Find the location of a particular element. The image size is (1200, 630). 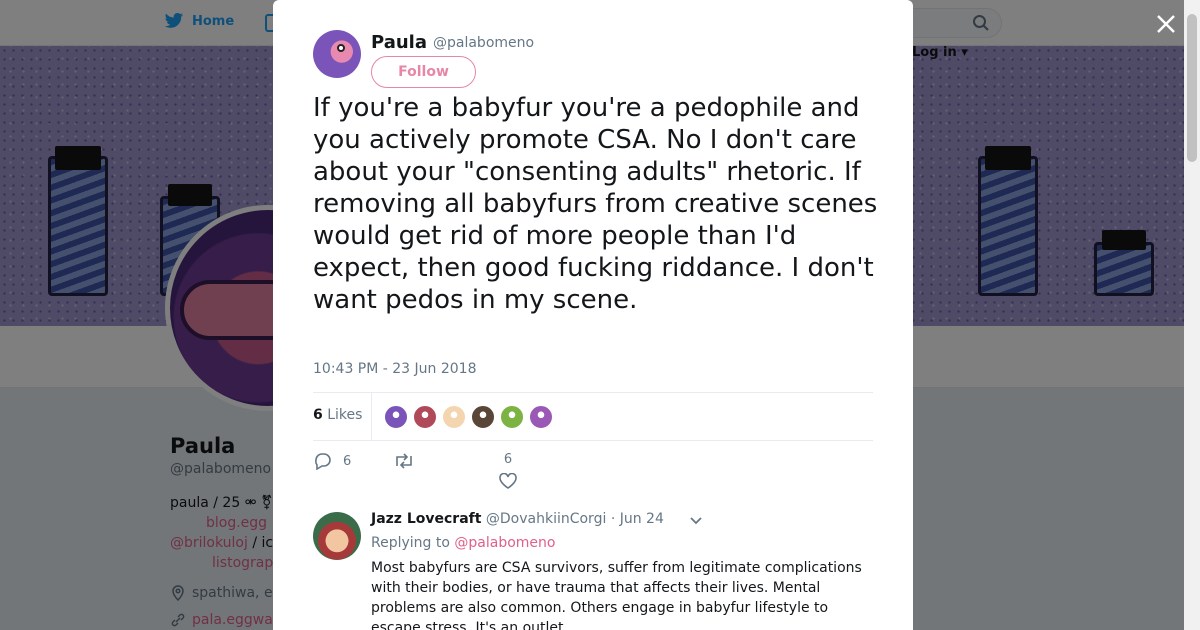

reply-header: Jazz Lovecraft @DovahkiinCorgi · Jun 24 is located at coordinates (517, 519).